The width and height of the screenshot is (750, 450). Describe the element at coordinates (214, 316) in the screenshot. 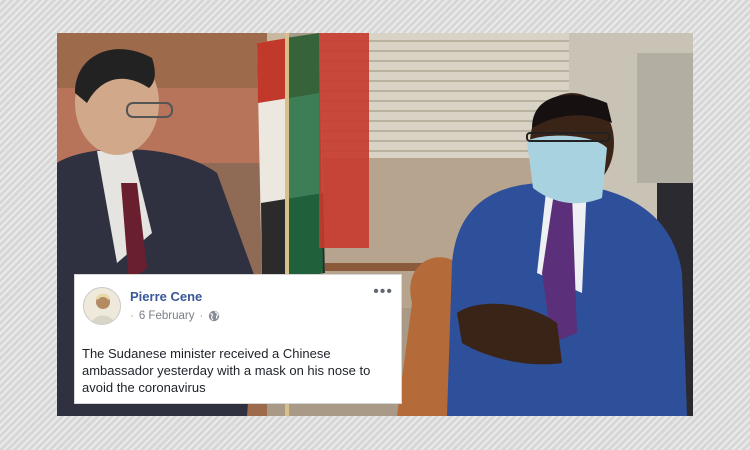

I see `globe-icon` at that location.